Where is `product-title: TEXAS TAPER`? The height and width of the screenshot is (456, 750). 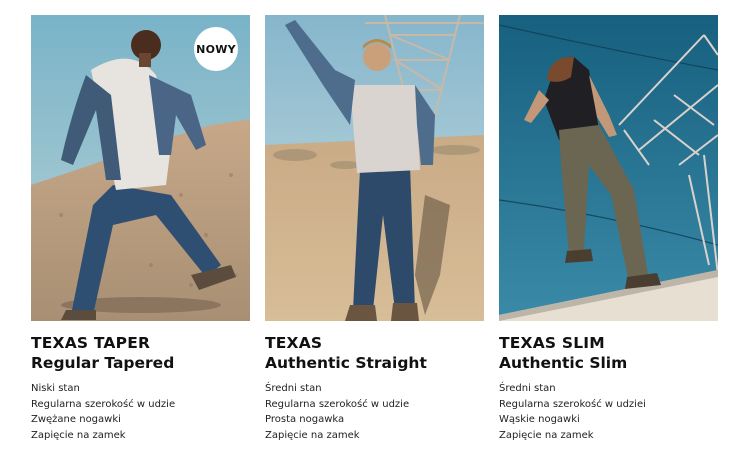
product-title: TEXAS TAPER is located at coordinates (140, 343).